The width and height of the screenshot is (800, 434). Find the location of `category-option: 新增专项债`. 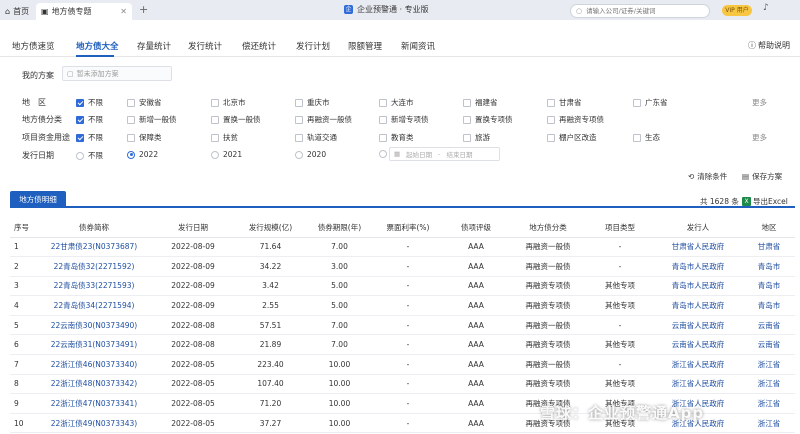

category-option: 新增专项债 is located at coordinates (404, 119).